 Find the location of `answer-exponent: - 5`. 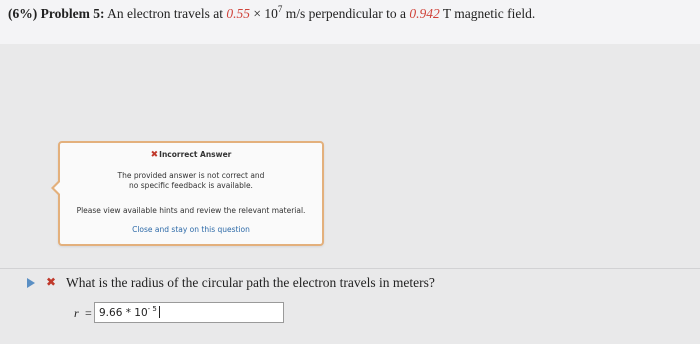

answer-exponent: - 5 is located at coordinates (152, 309).